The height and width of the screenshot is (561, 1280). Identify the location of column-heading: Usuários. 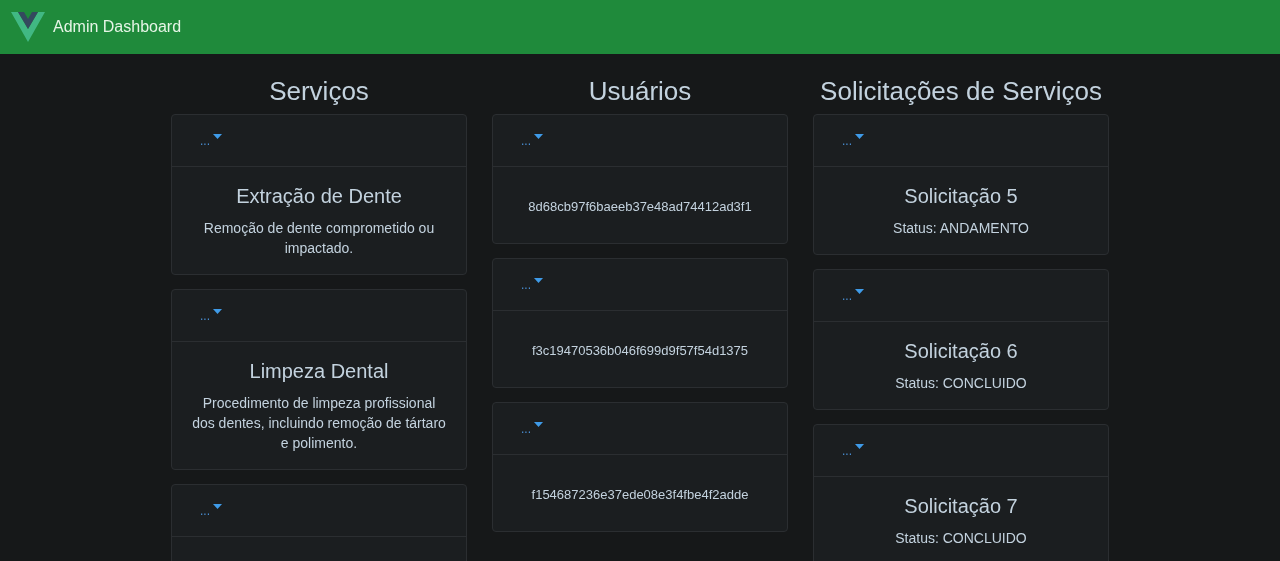
(640, 92).